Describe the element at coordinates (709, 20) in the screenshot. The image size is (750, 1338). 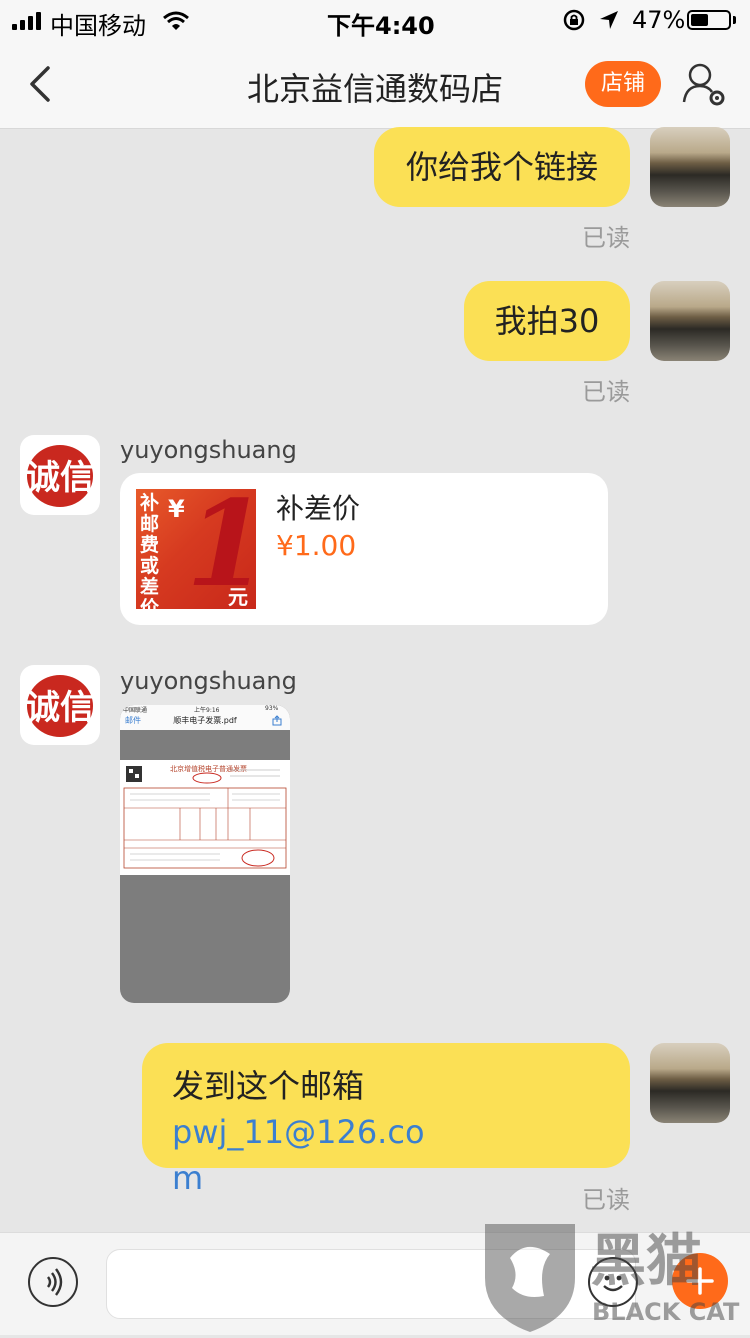
I see `battery-icon` at that location.